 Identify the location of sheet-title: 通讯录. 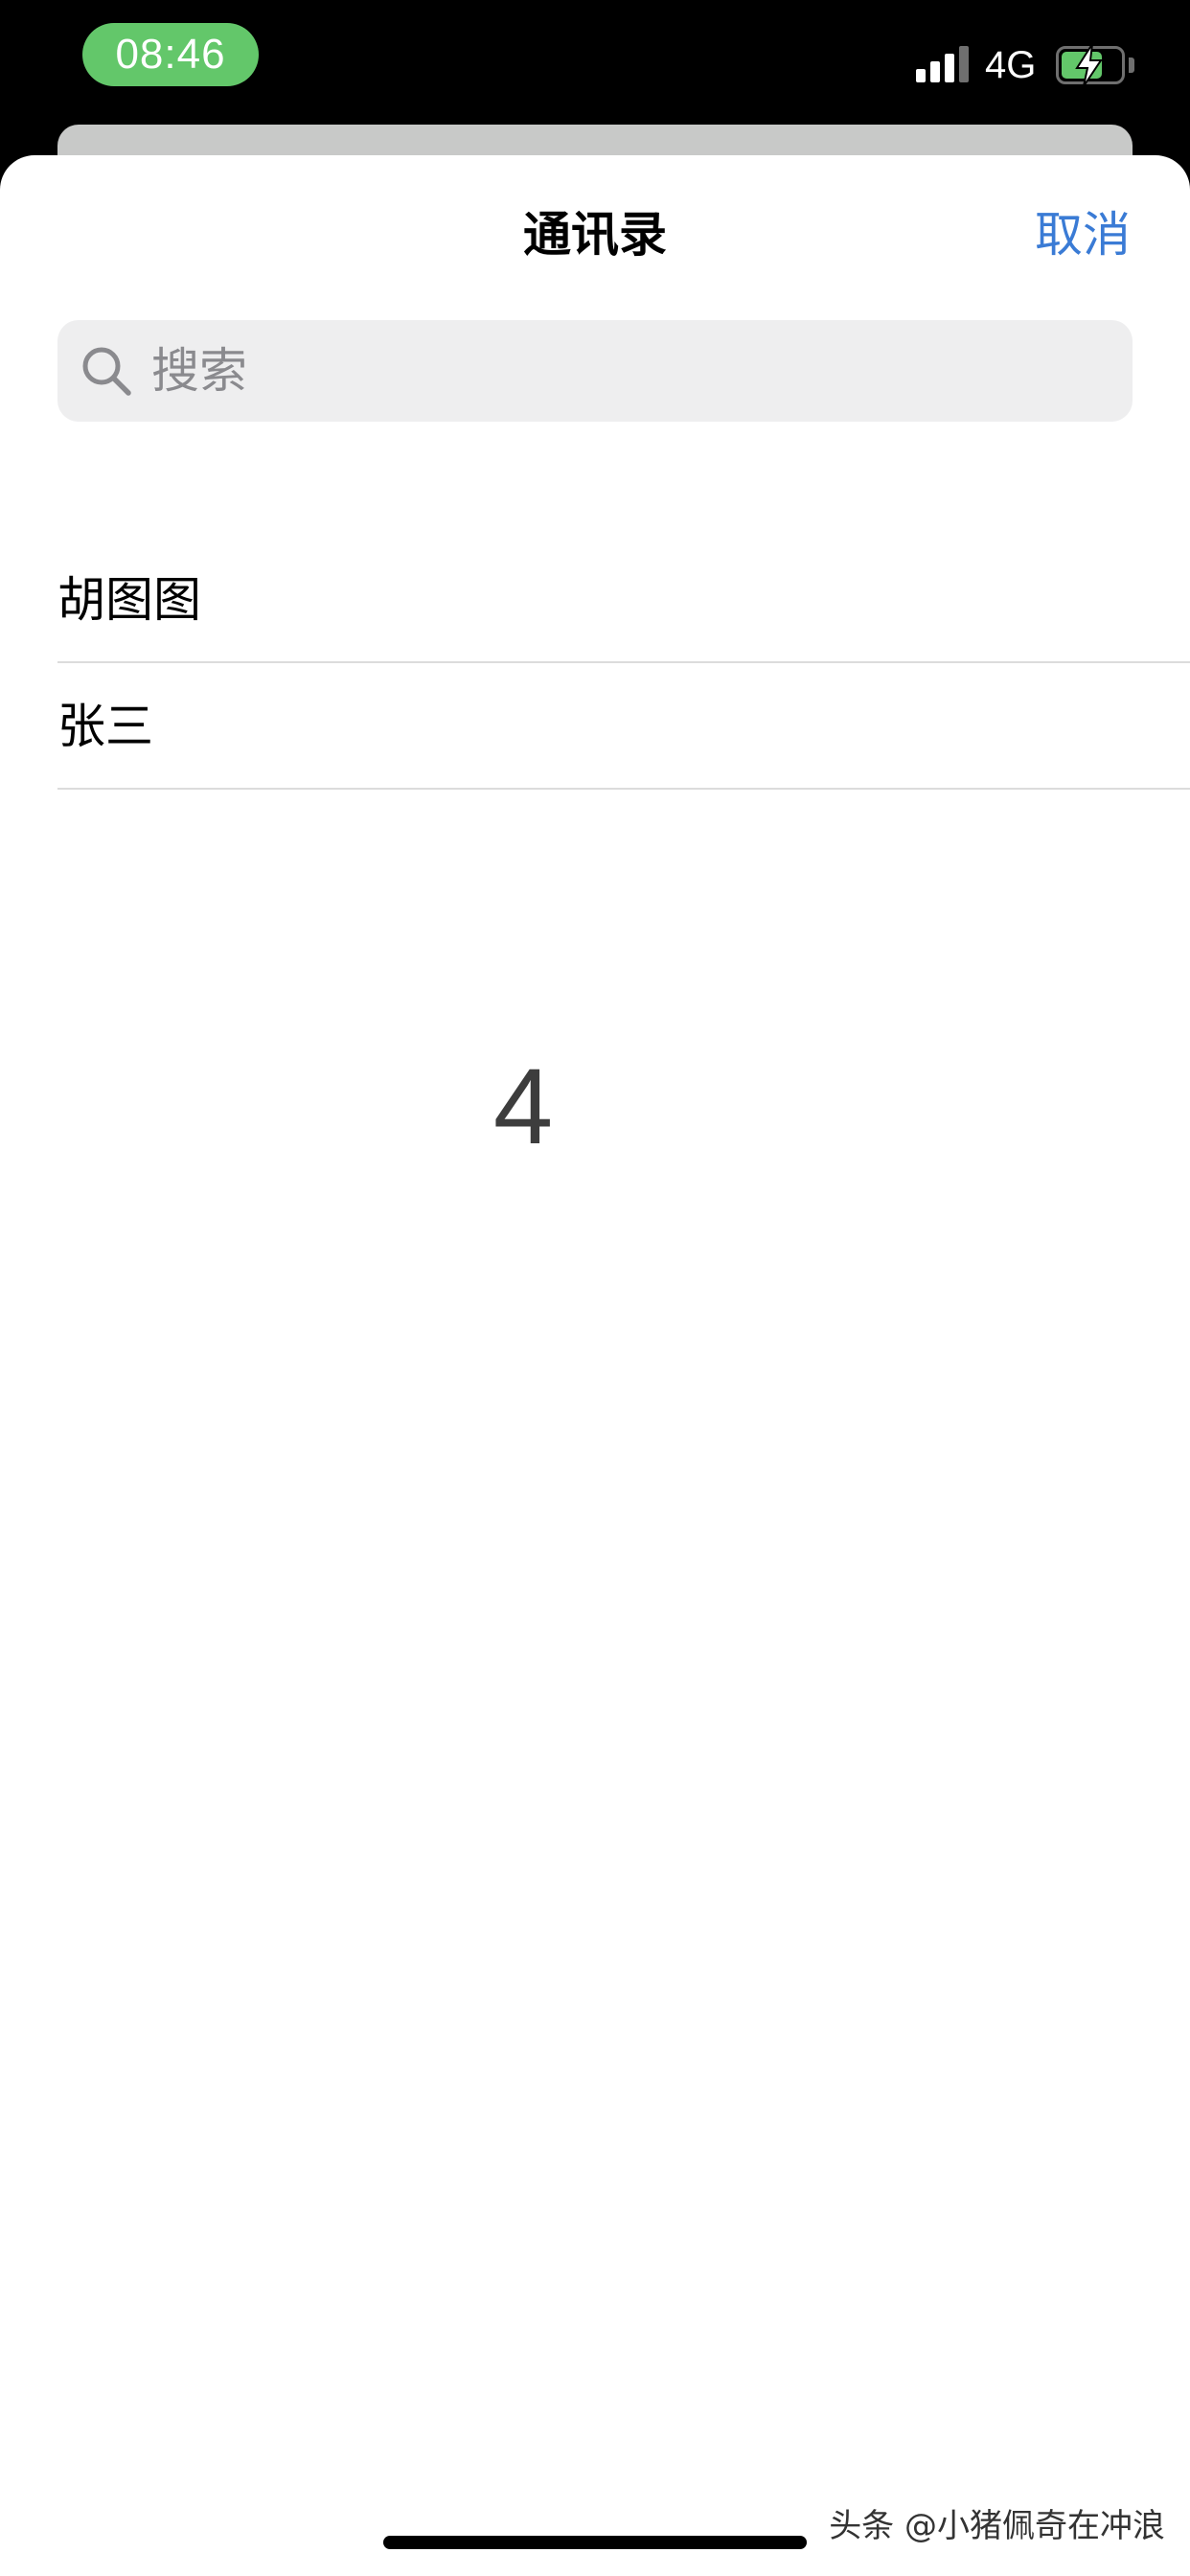
(595, 235).